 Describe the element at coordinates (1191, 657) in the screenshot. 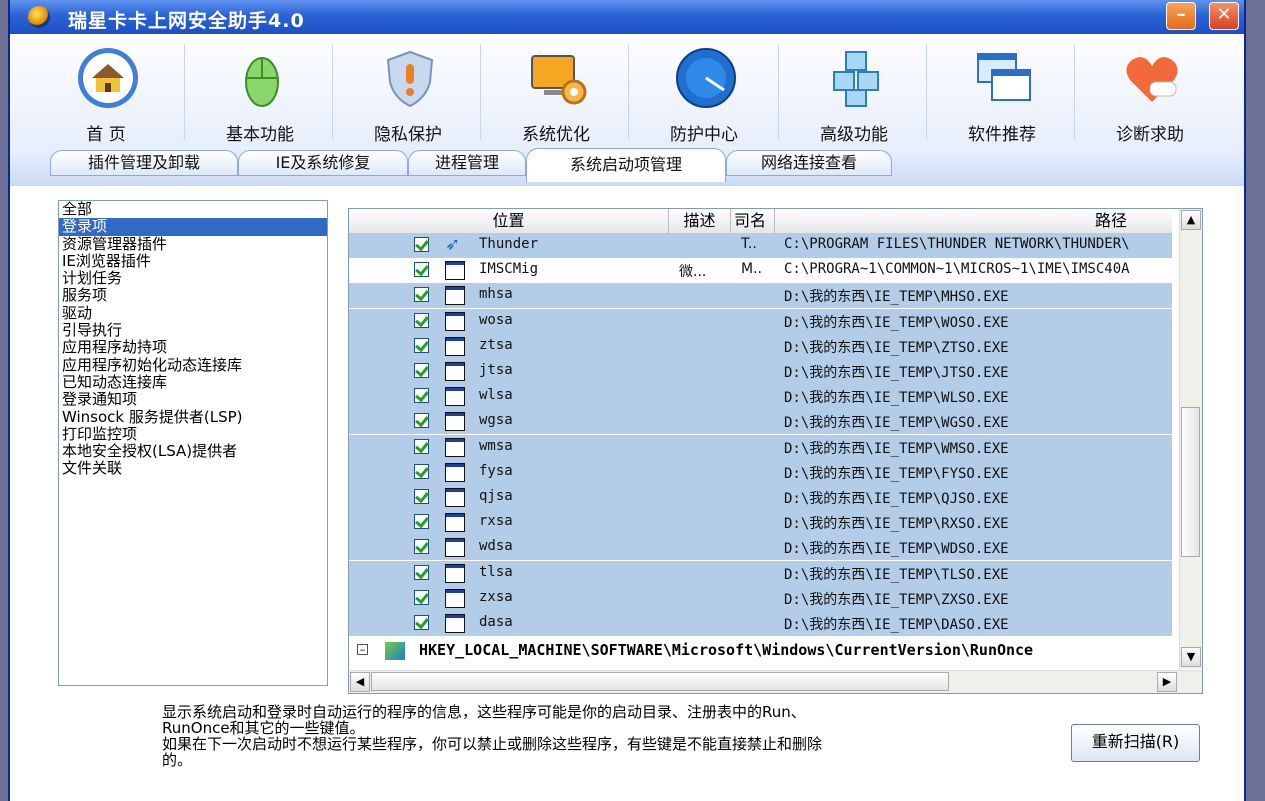

I see `scroll-down-button: ▼` at that location.